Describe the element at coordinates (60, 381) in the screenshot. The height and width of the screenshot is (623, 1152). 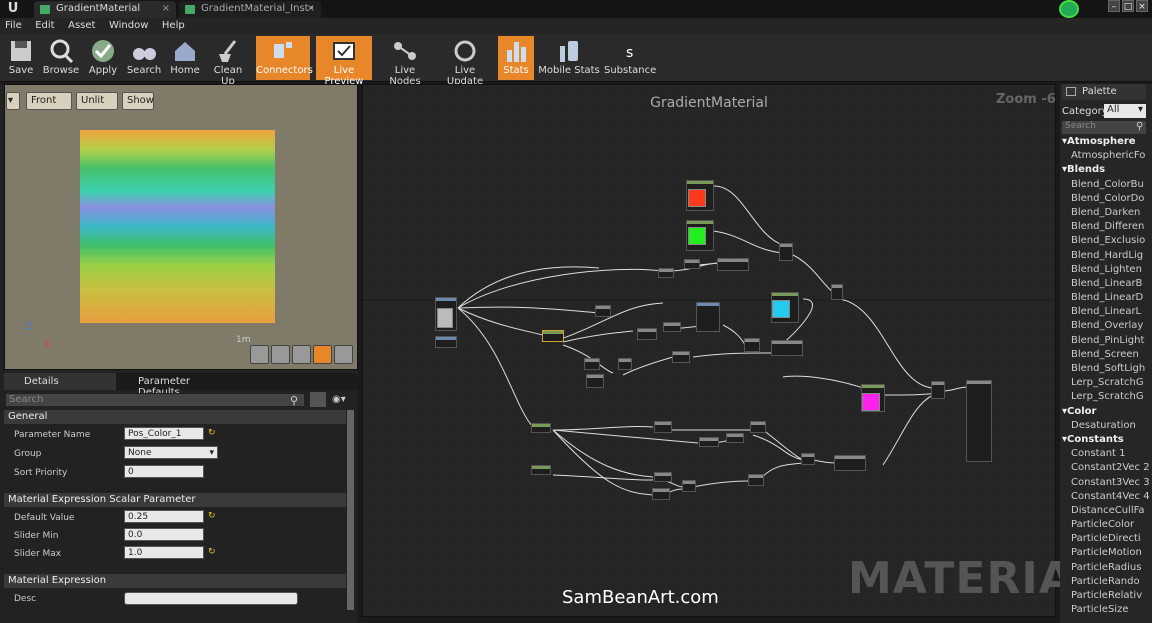
I see `tab-details: Details` at that location.